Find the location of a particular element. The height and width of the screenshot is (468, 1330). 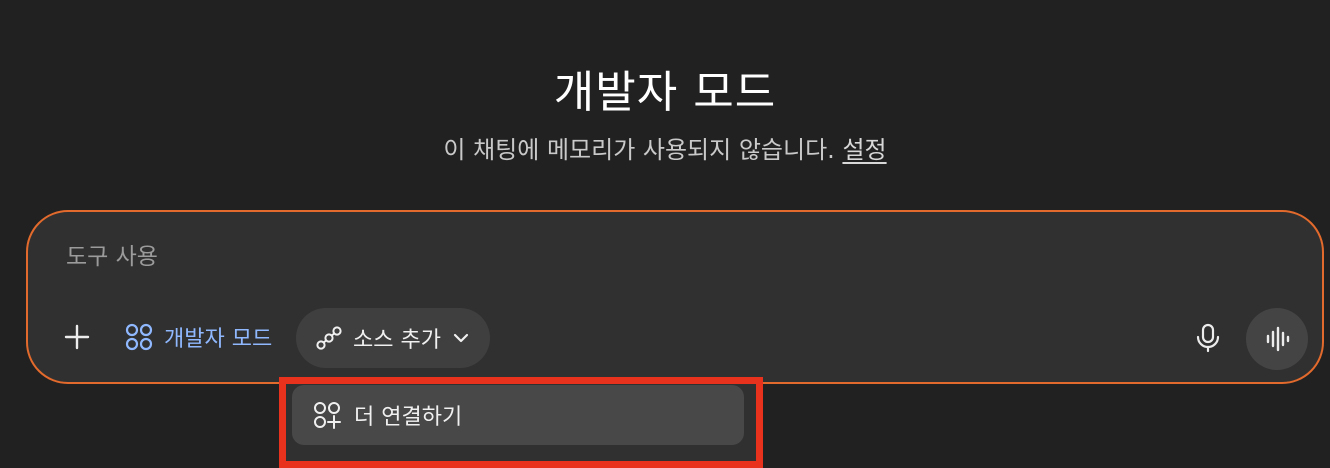

page-title: 개발자 모드 is located at coordinates (665, 92).